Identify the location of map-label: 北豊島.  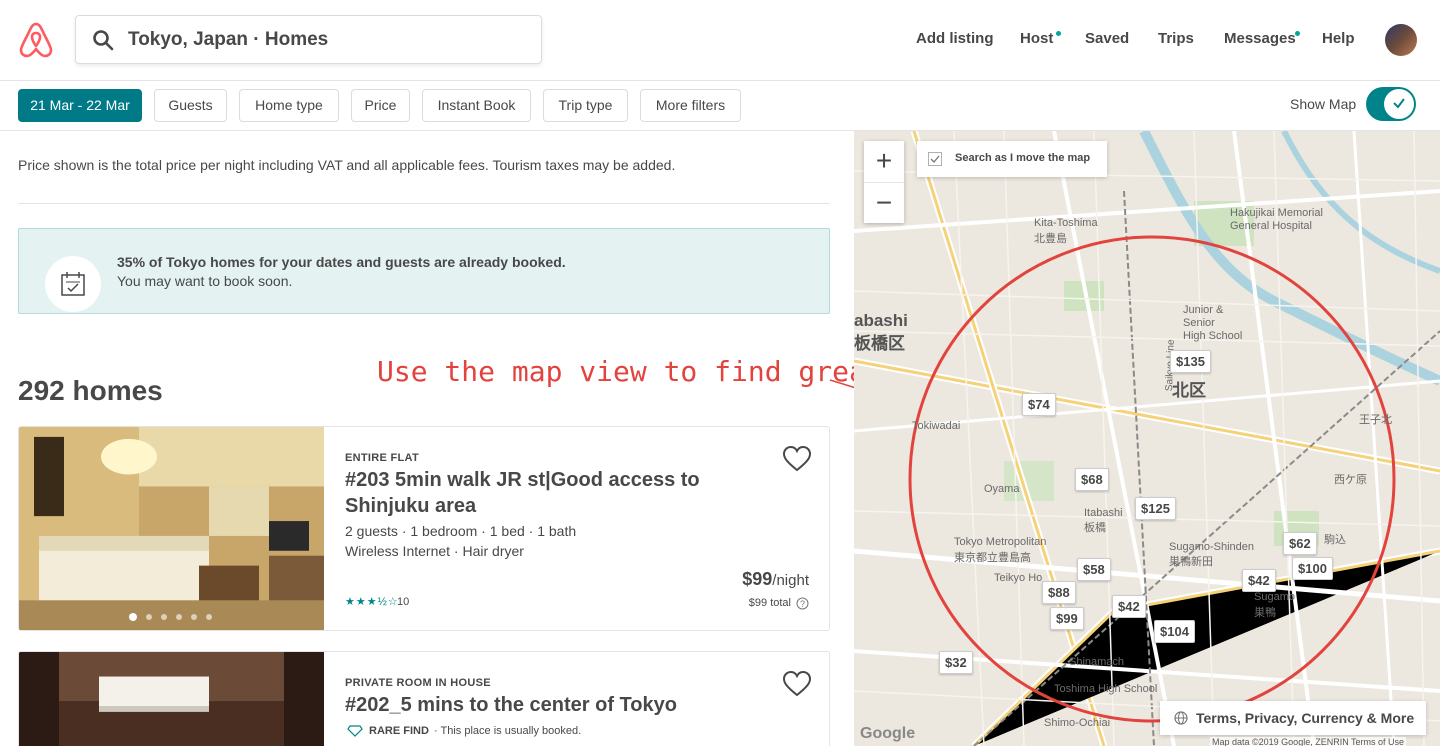
(1050, 239).